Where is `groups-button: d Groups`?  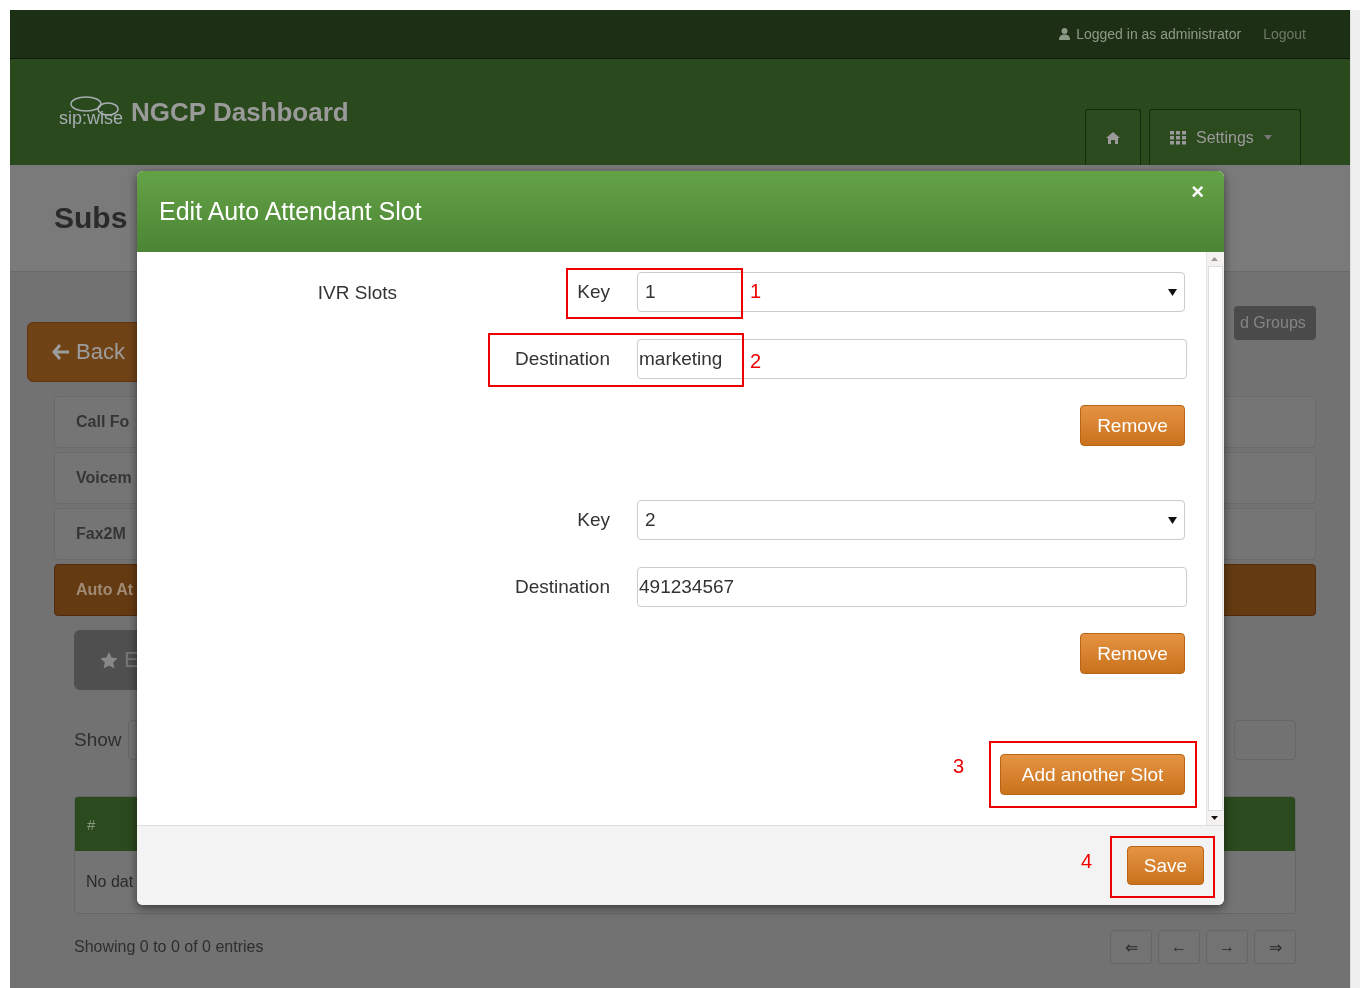
groups-button: d Groups is located at coordinates (1275, 323).